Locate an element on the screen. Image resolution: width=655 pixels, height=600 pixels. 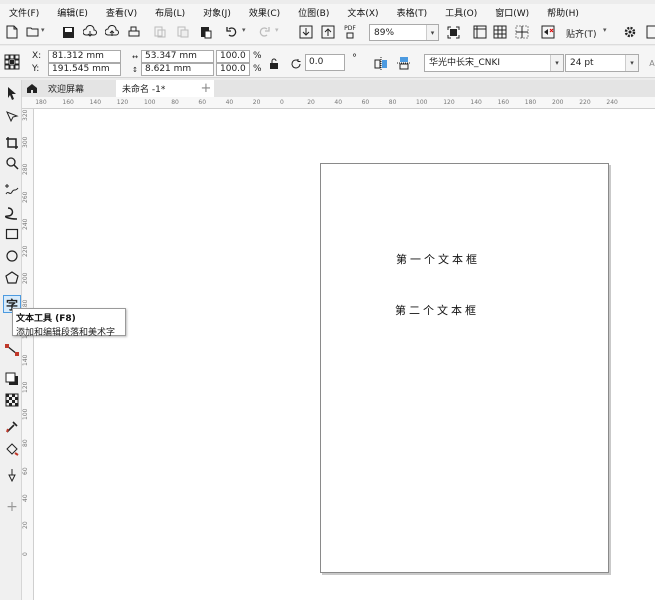
full-screen-icon is located at coordinates (453, 32).